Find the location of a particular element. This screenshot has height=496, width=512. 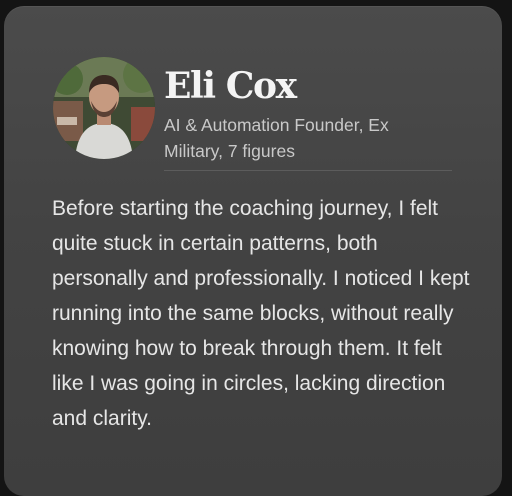

person-photo-icon is located at coordinates (104, 108).